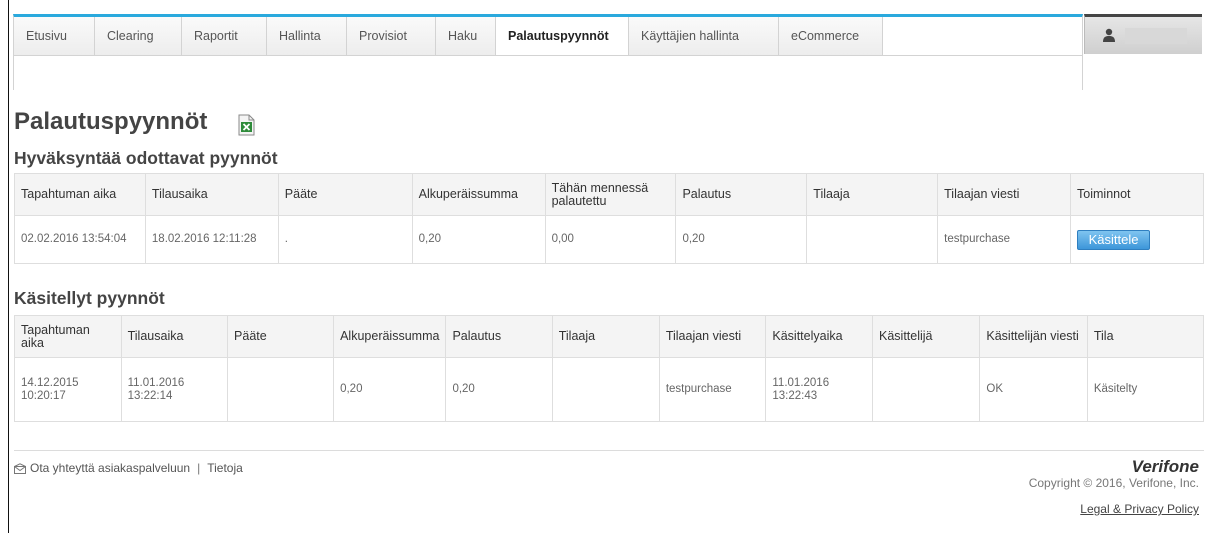  What do you see at coordinates (246, 125) in the screenshot?
I see `excel-icon` at bounding box center [246, 125].